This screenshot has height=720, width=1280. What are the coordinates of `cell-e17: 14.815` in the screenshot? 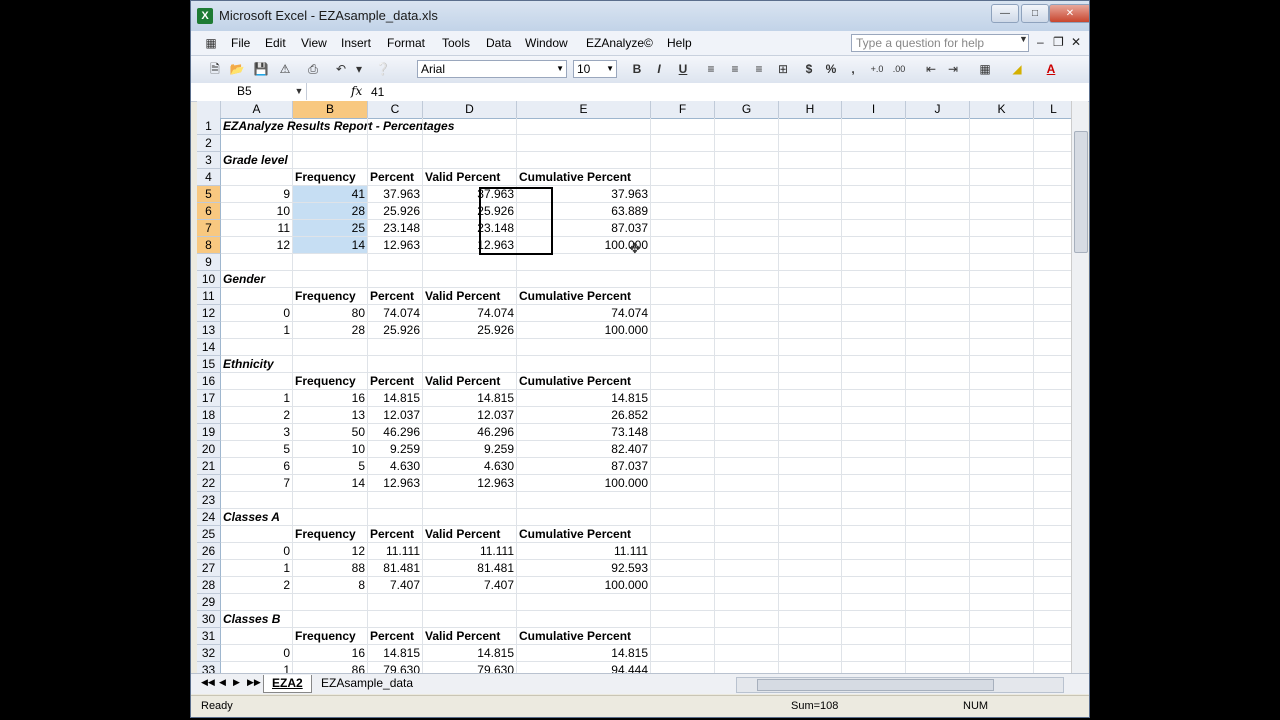 It's located at (584, 398).